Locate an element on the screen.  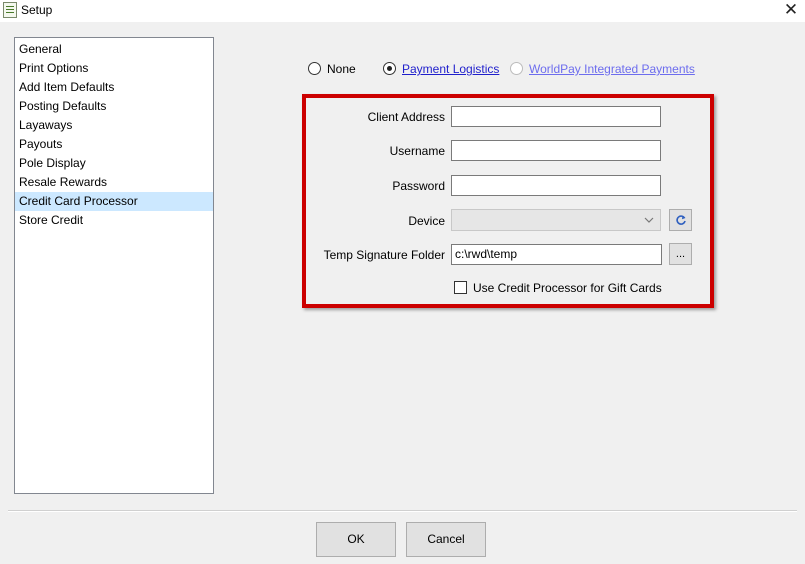
radio-none-circle is located at coordinates (314, 68).